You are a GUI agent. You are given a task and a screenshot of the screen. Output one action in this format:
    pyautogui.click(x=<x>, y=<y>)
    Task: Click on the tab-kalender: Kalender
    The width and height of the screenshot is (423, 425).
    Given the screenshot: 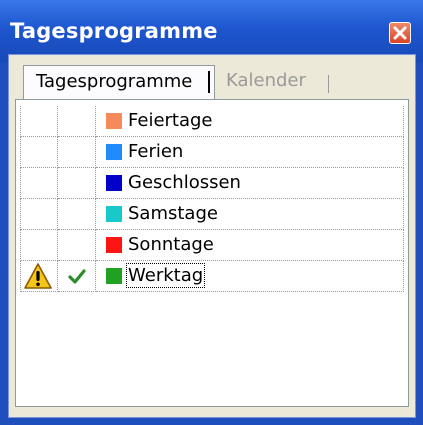 What is the action you would take?
    pyautogui.click(x=266, y=82)
    